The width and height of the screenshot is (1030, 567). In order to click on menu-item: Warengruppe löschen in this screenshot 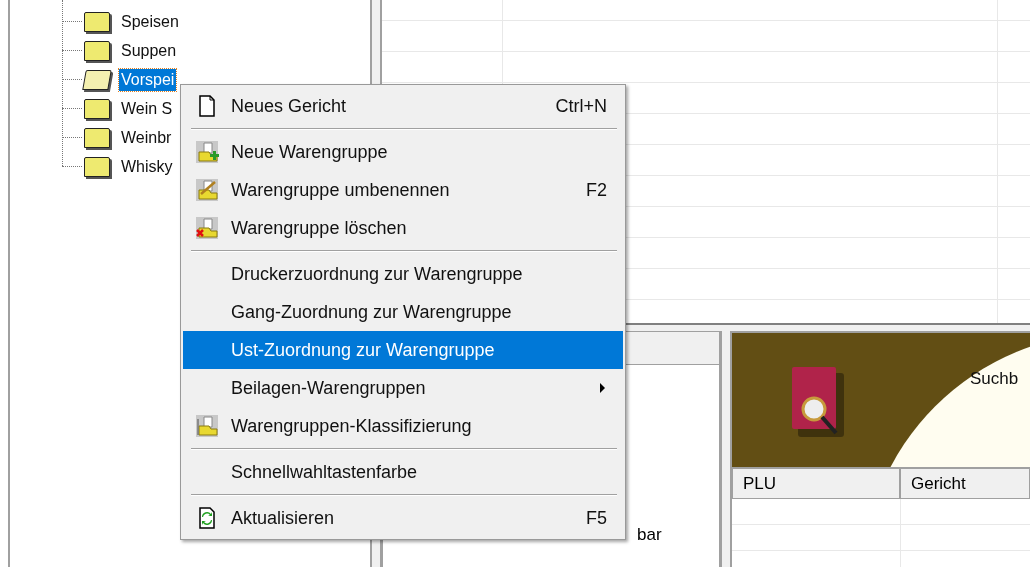, I will do `click(403, 228)`.